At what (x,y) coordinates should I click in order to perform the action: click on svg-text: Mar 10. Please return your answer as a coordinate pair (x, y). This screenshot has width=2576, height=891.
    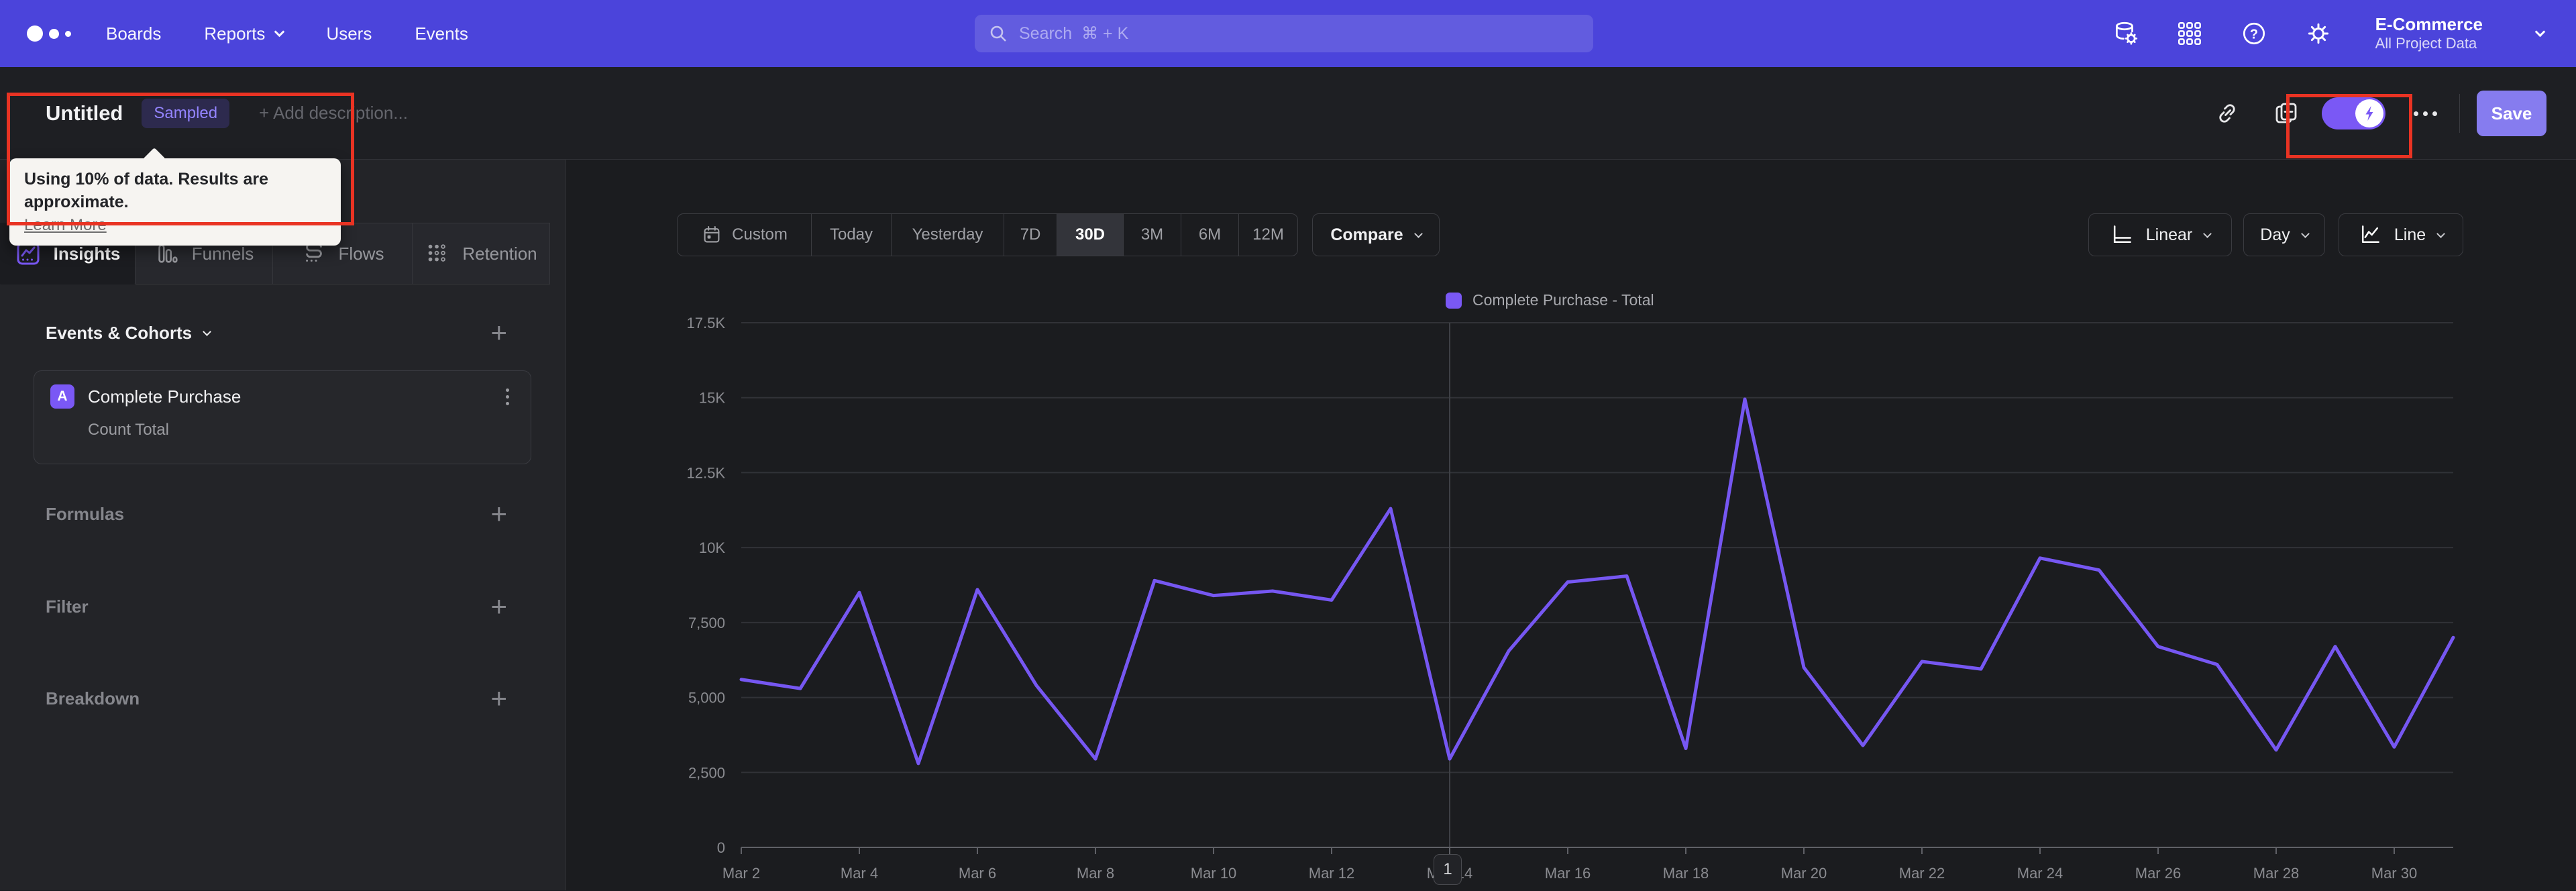
    Looking at the image, I should click on (1213, 873).